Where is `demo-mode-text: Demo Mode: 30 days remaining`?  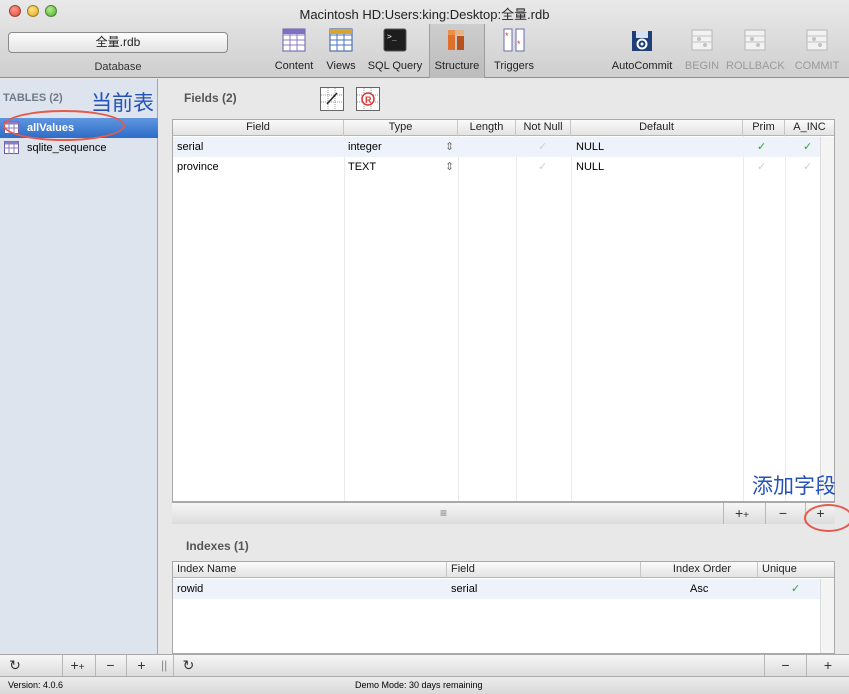 demo-mode-text: Demo Mode: 30 days remaining is located at coordinates (419, 685).